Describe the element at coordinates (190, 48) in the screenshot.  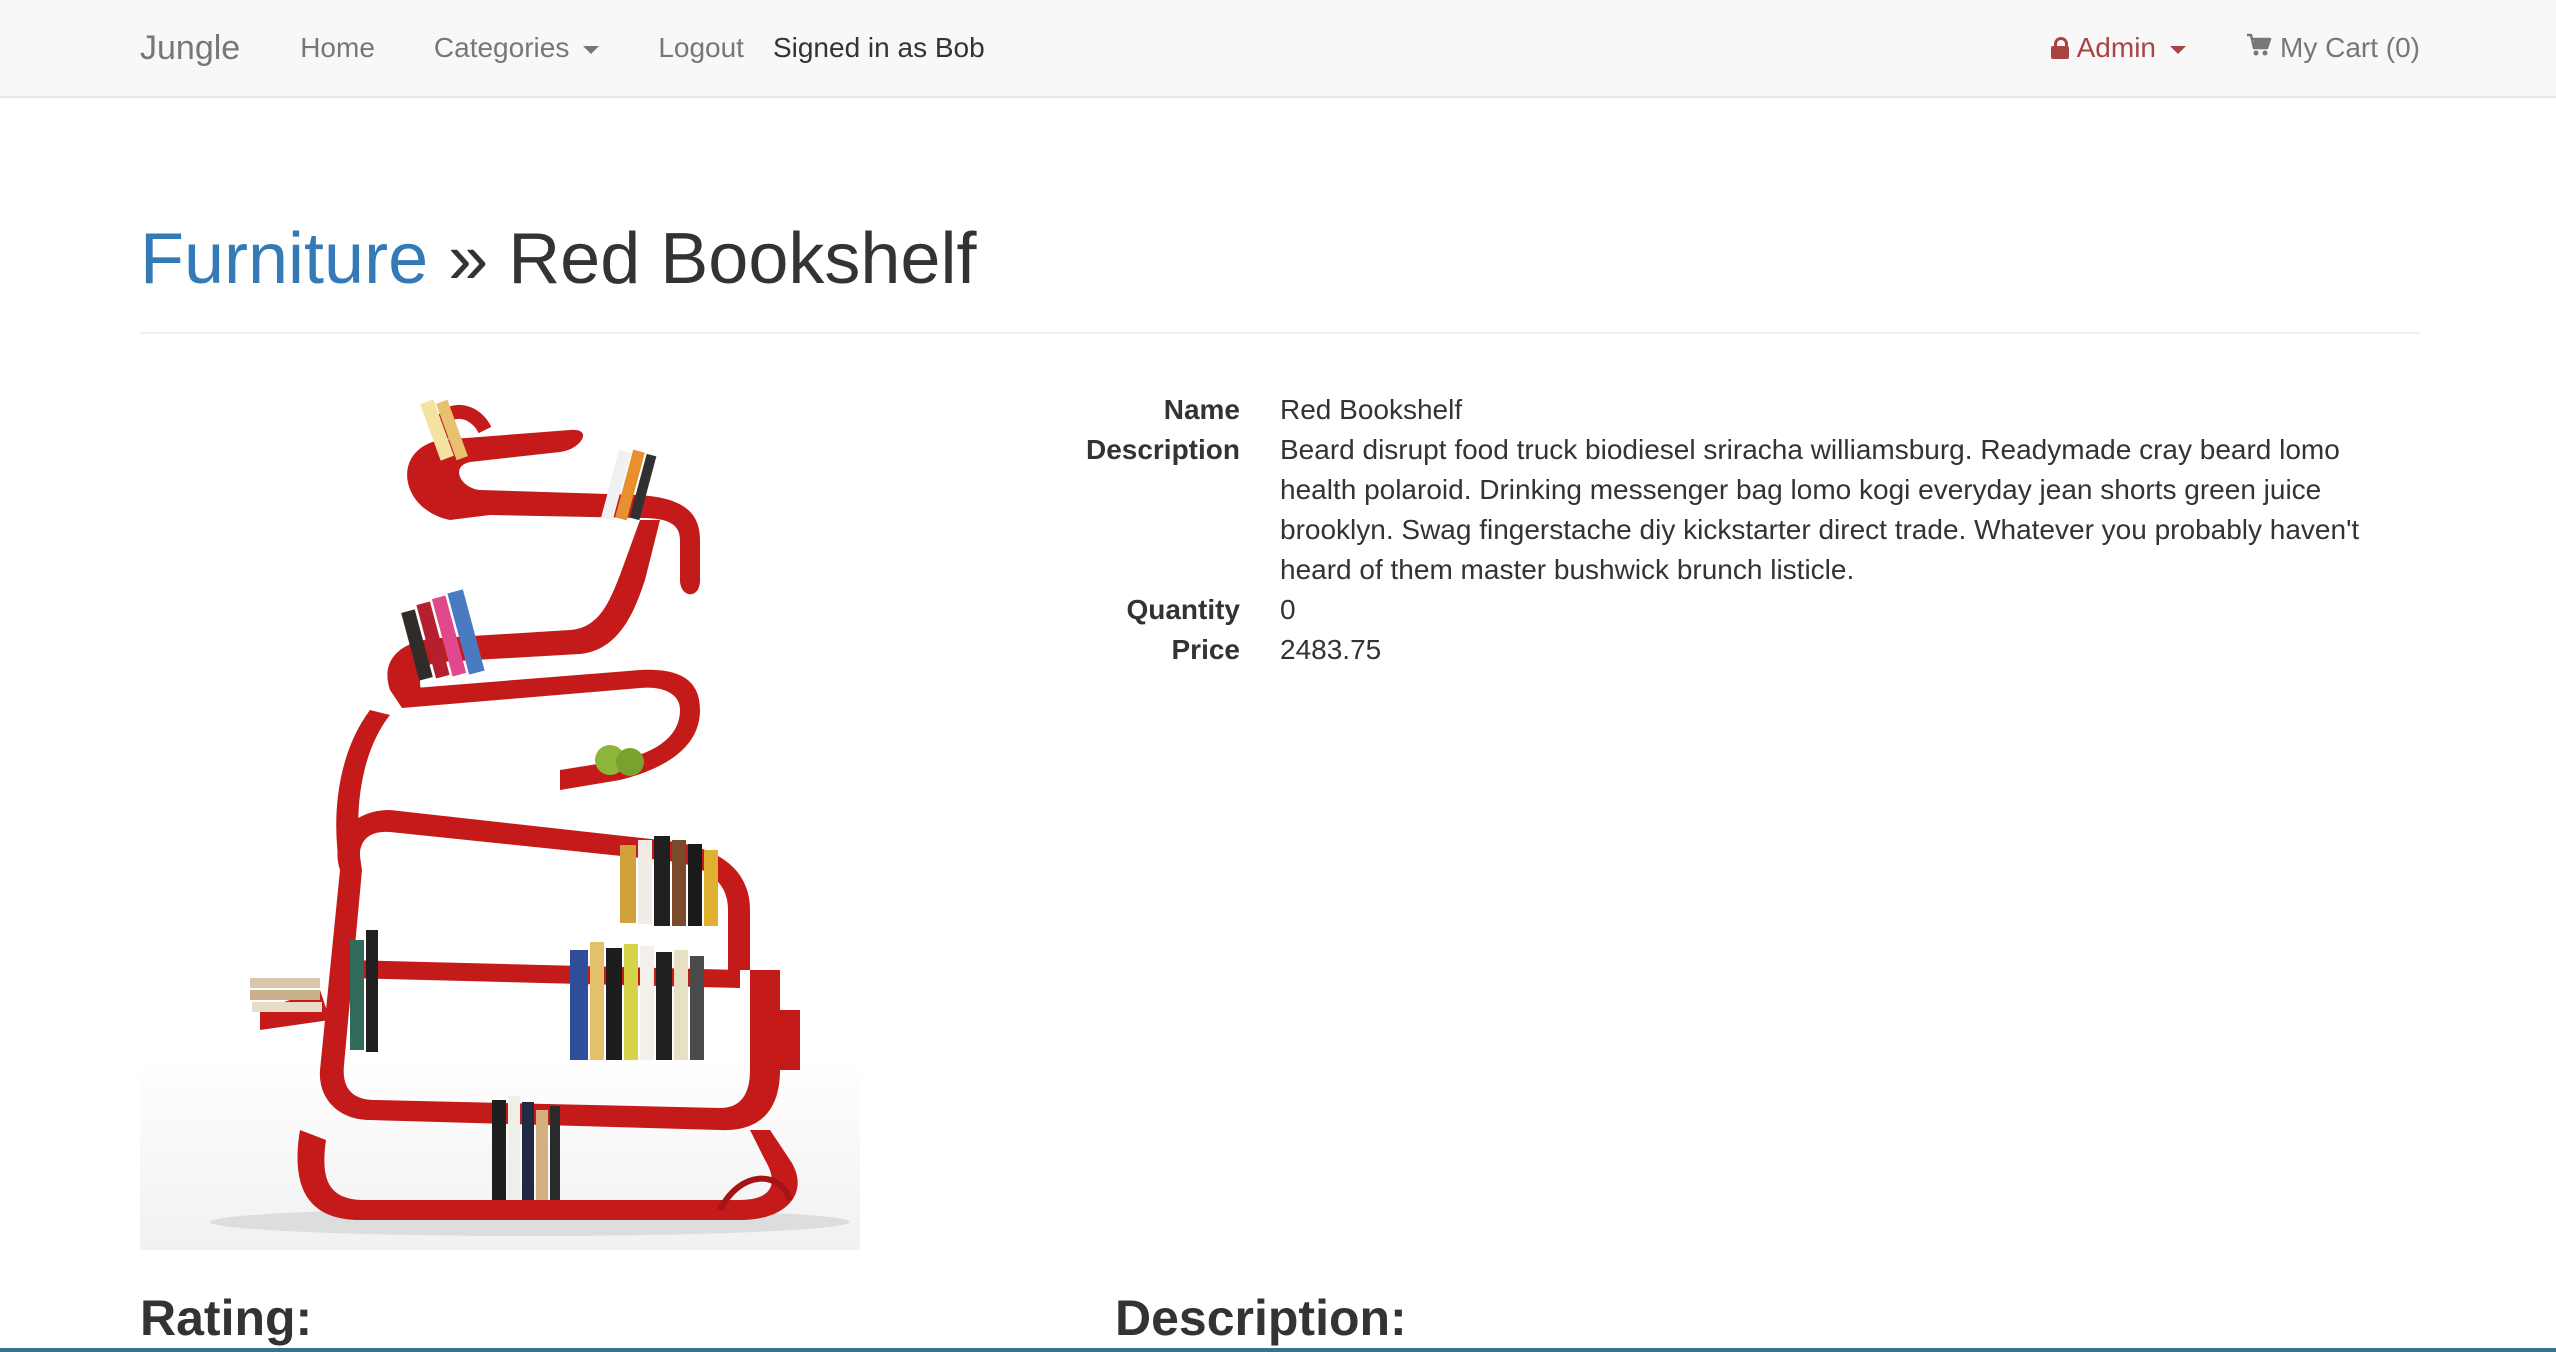
I see `brand-link: Jungle` at that location.